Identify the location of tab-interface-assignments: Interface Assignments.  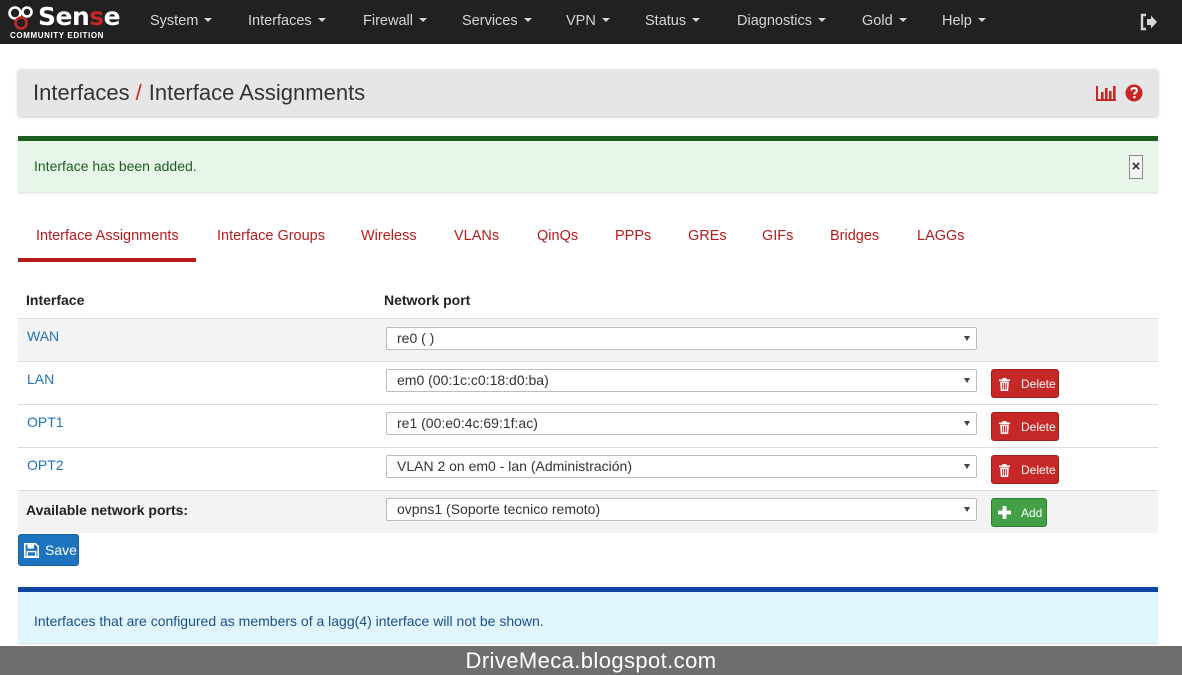
(107, 236).